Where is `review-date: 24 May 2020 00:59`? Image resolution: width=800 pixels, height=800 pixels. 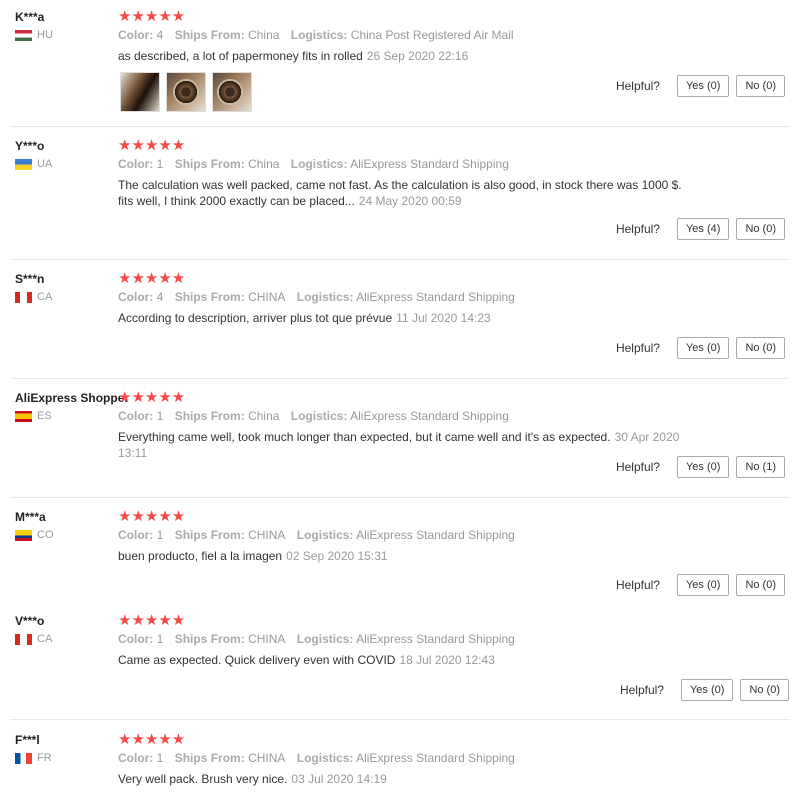 review-date: 24 May 2020 00:59 is located at coordinates (410, 201).